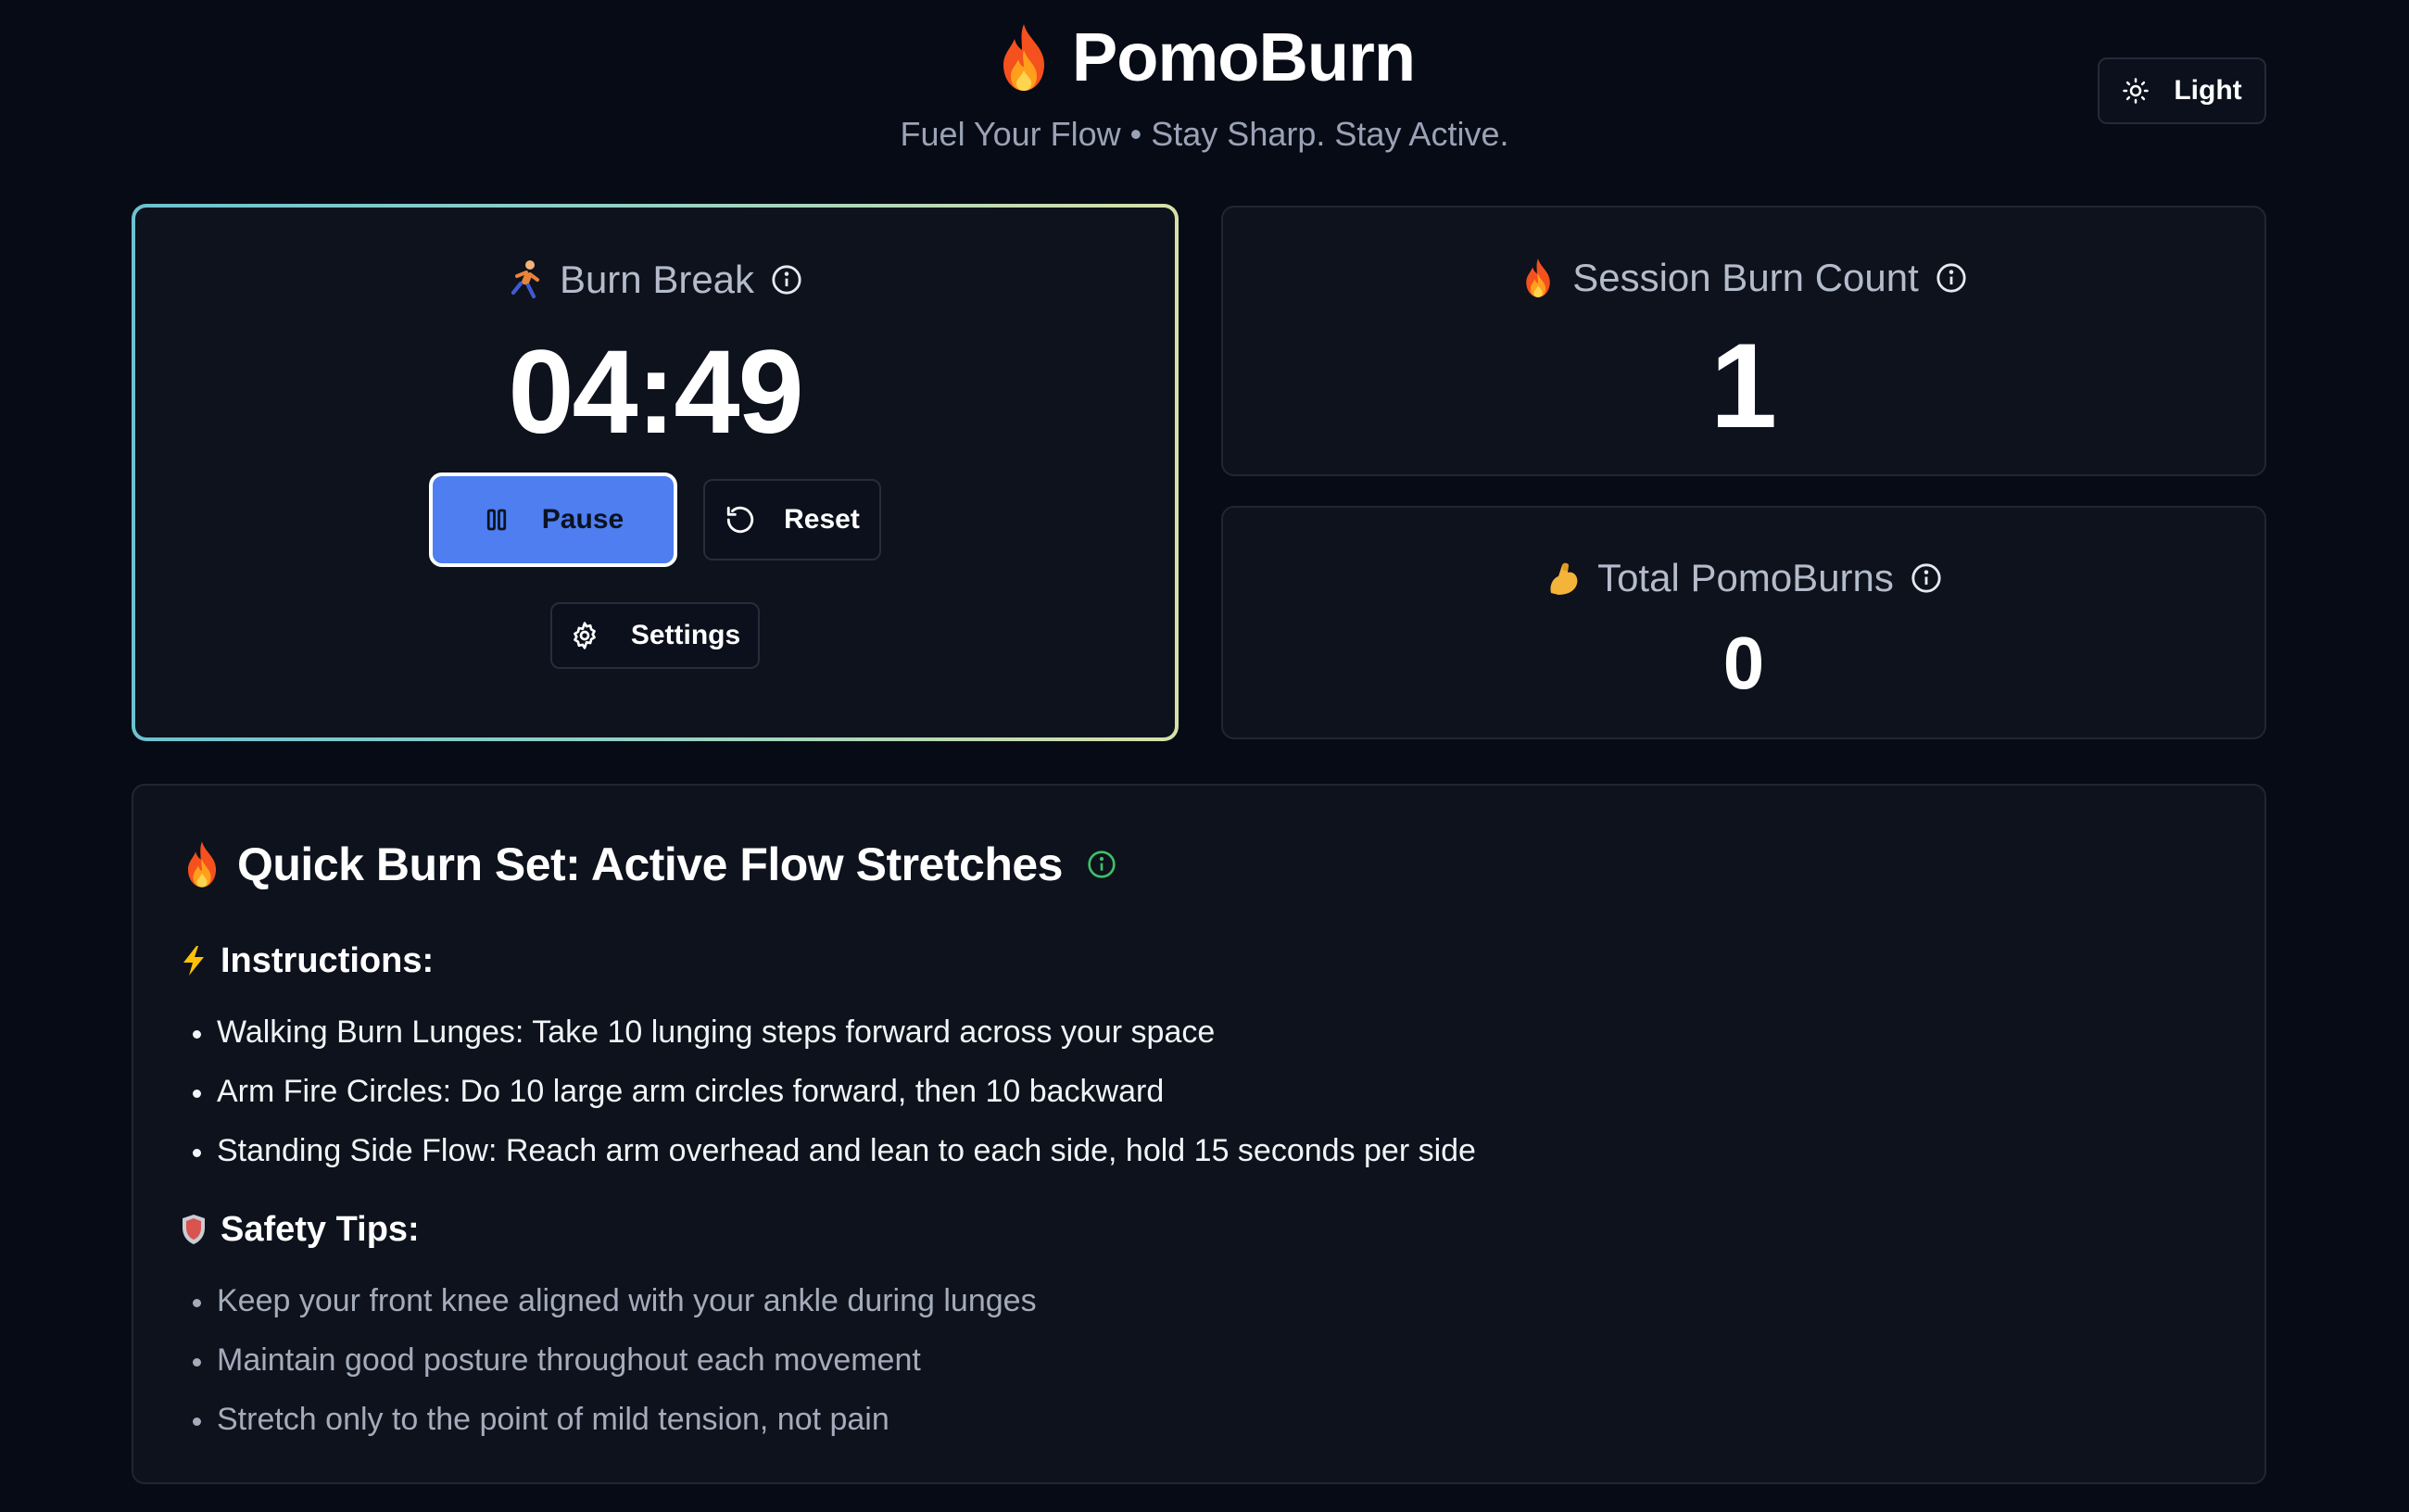 This screenshot has width=2409, height=1512. Describe the element at coordinates (193, 961) in the screenshot. I see `lightning-emoji-icon` at that location.